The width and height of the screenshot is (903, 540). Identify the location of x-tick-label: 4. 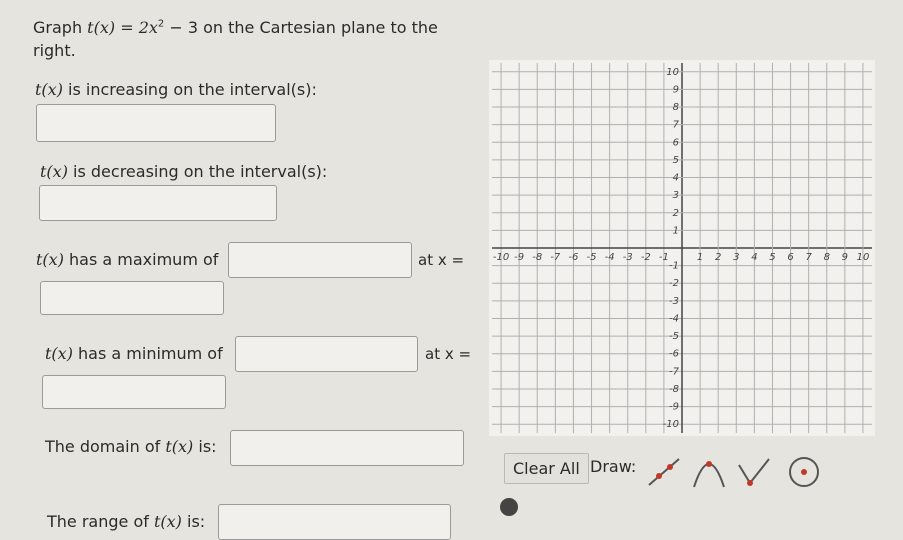
(754, 257).